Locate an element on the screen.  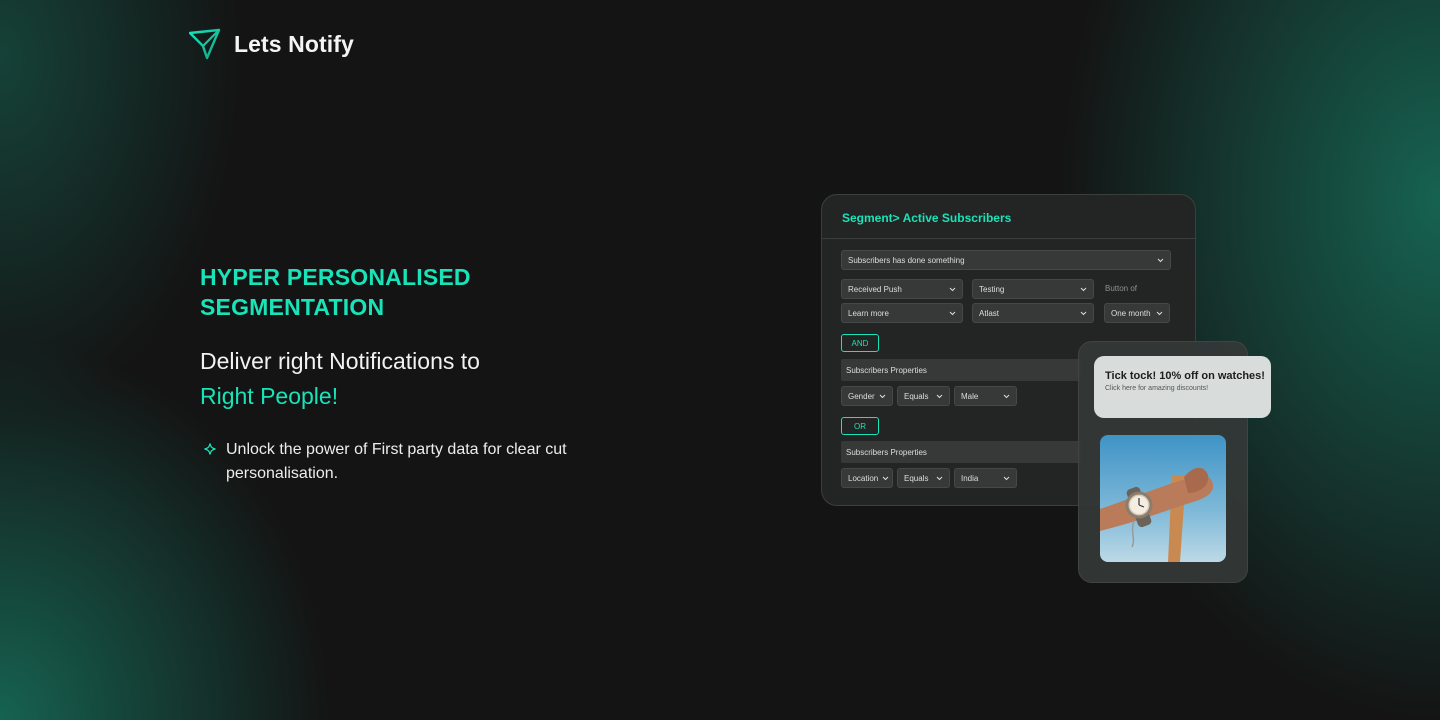
group2-operator-select: Equals is located at coordinates (923, 478).